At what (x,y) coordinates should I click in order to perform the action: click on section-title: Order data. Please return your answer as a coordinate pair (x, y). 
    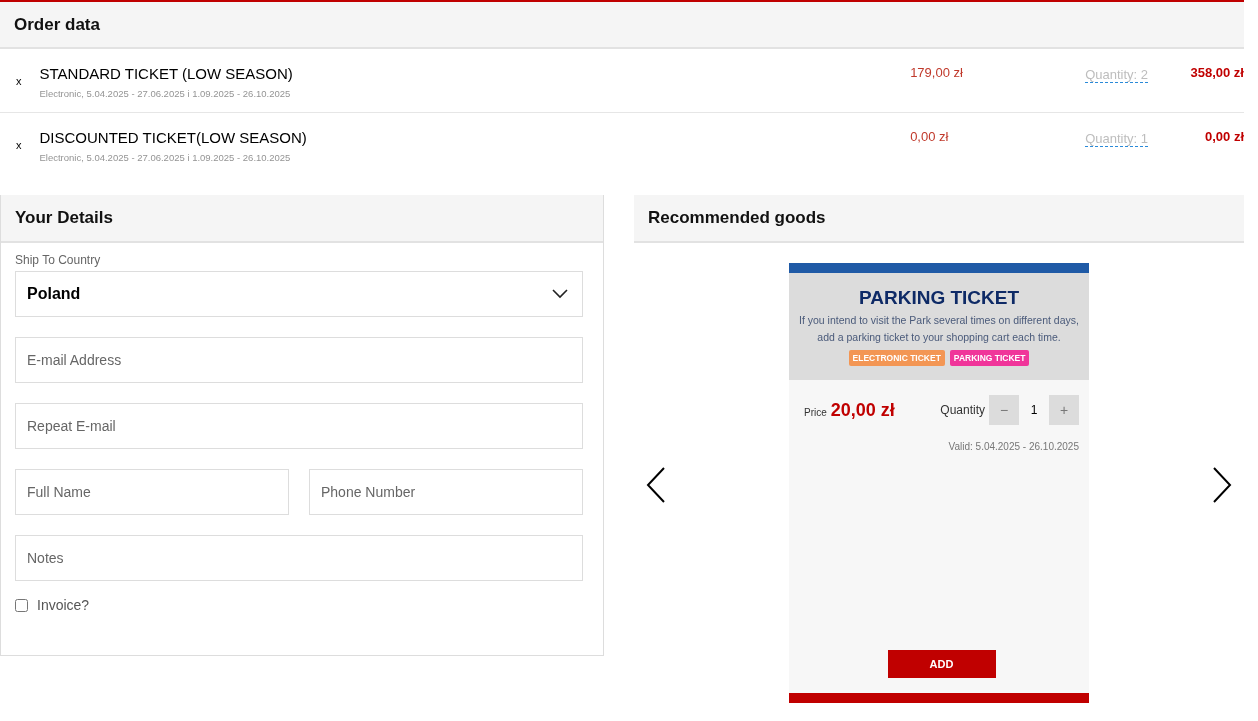
    Looking at the image, I should click on (57, 24).